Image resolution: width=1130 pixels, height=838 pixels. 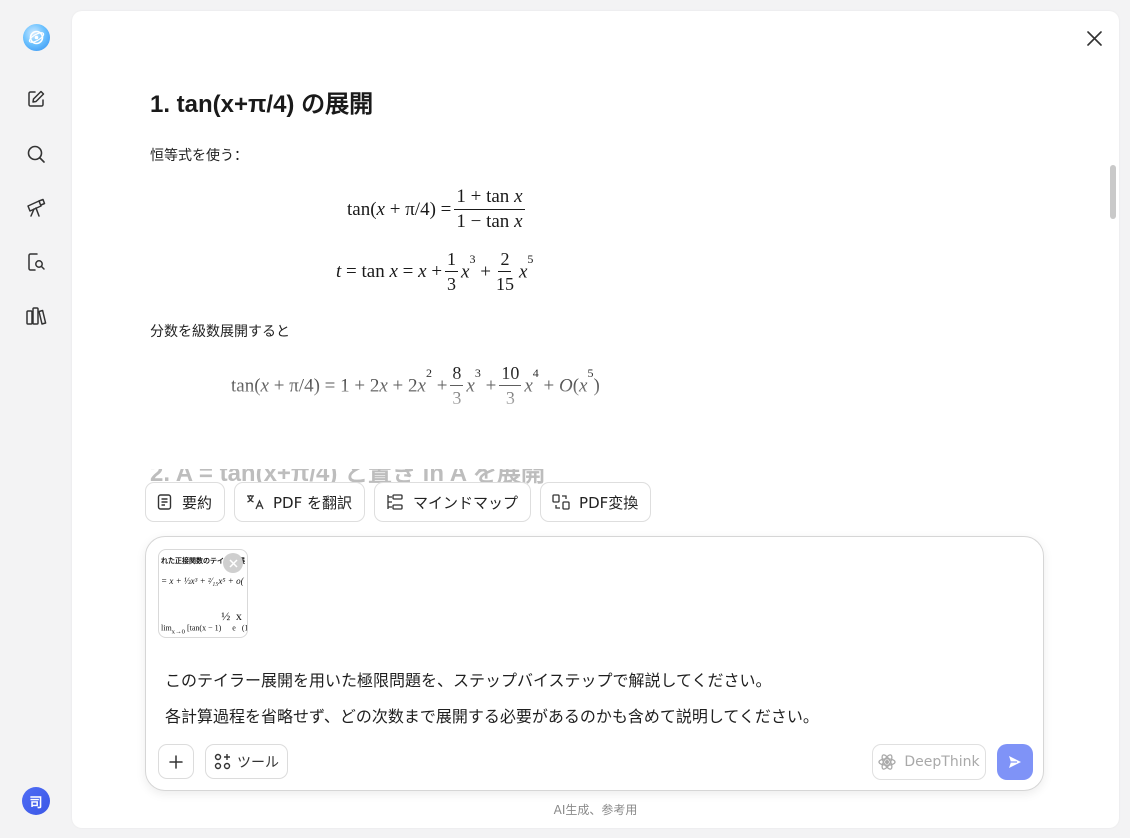 What do you see at coordinates (466, 502) in the screenshot?
I see `mindmap-label: マインドマップ` at bounding box center [466, 502].